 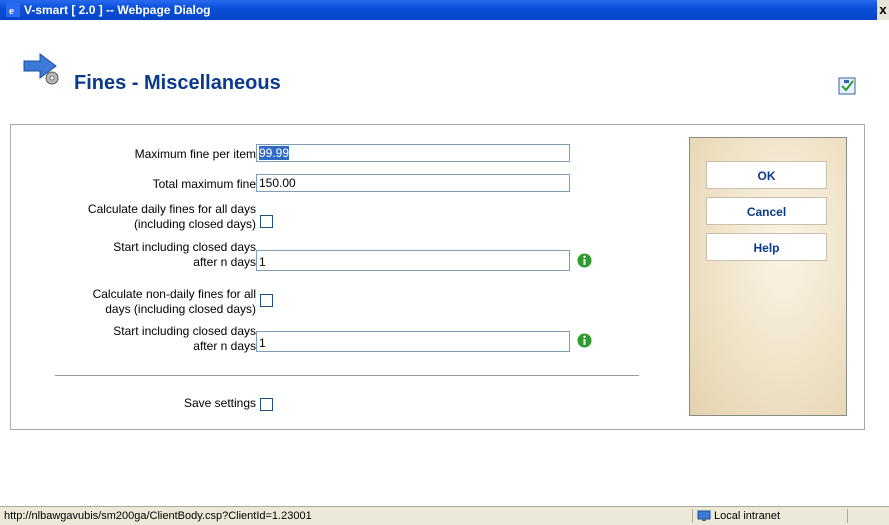 What do you see at coordinates (184, 331) in the screenshot?
I see `start-closed-2-label-line1: Start including closed days` at bounding box center [184, 331].